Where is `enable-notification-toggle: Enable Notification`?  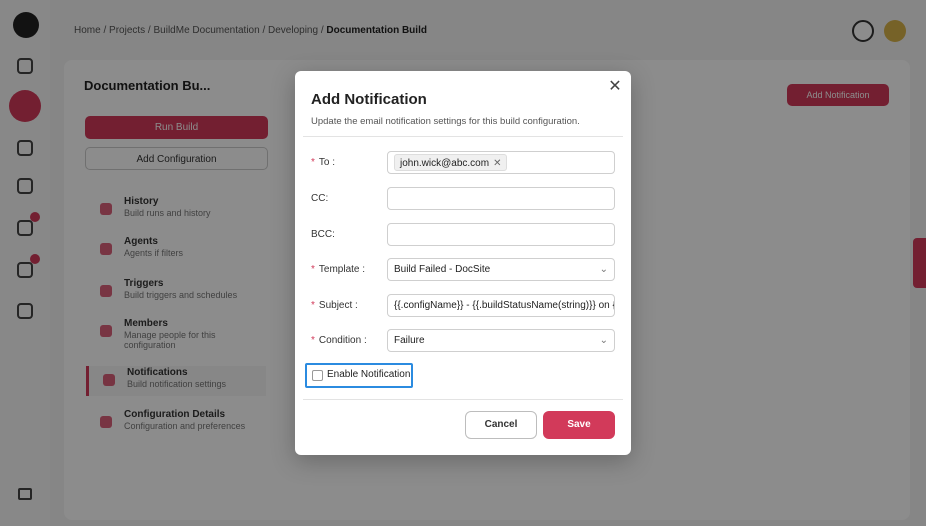 enable-notification-toggle: Enable Notification is located at coordinates (359, 375).